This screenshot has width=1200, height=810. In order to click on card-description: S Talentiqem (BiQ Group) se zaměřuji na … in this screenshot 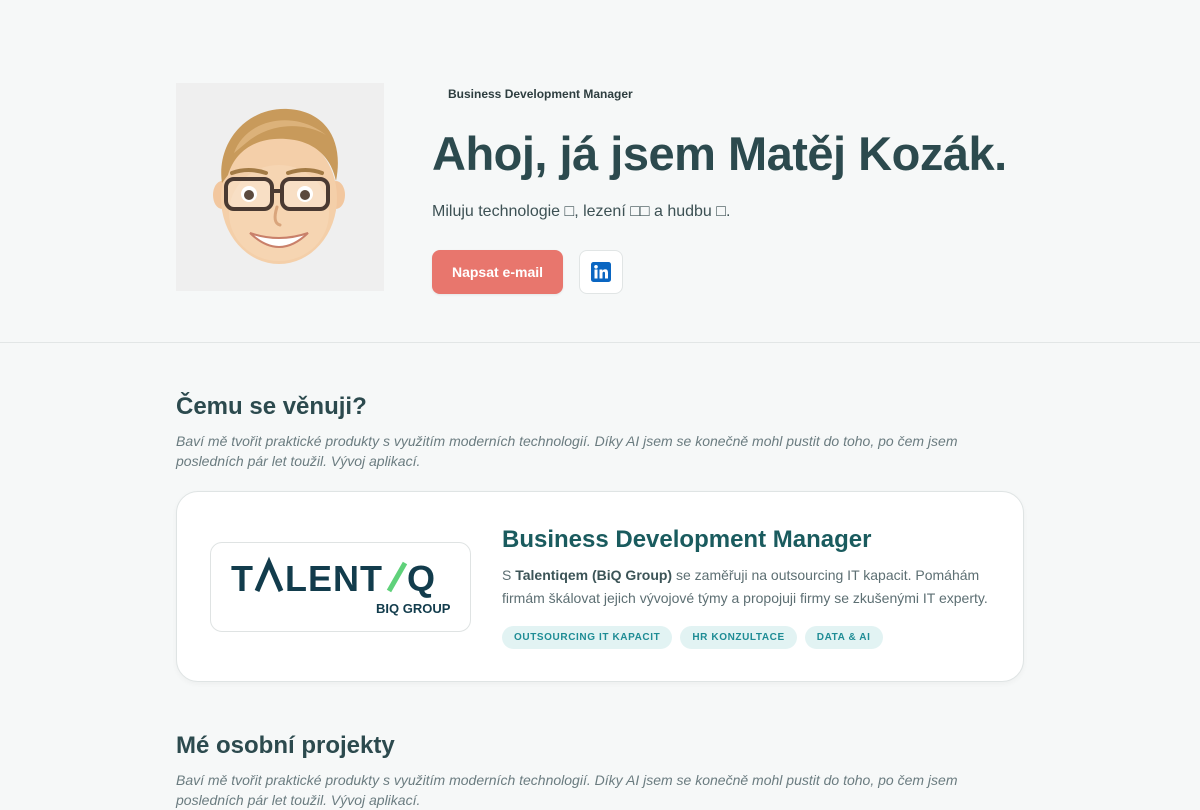, I will do `click(752, 587)`.